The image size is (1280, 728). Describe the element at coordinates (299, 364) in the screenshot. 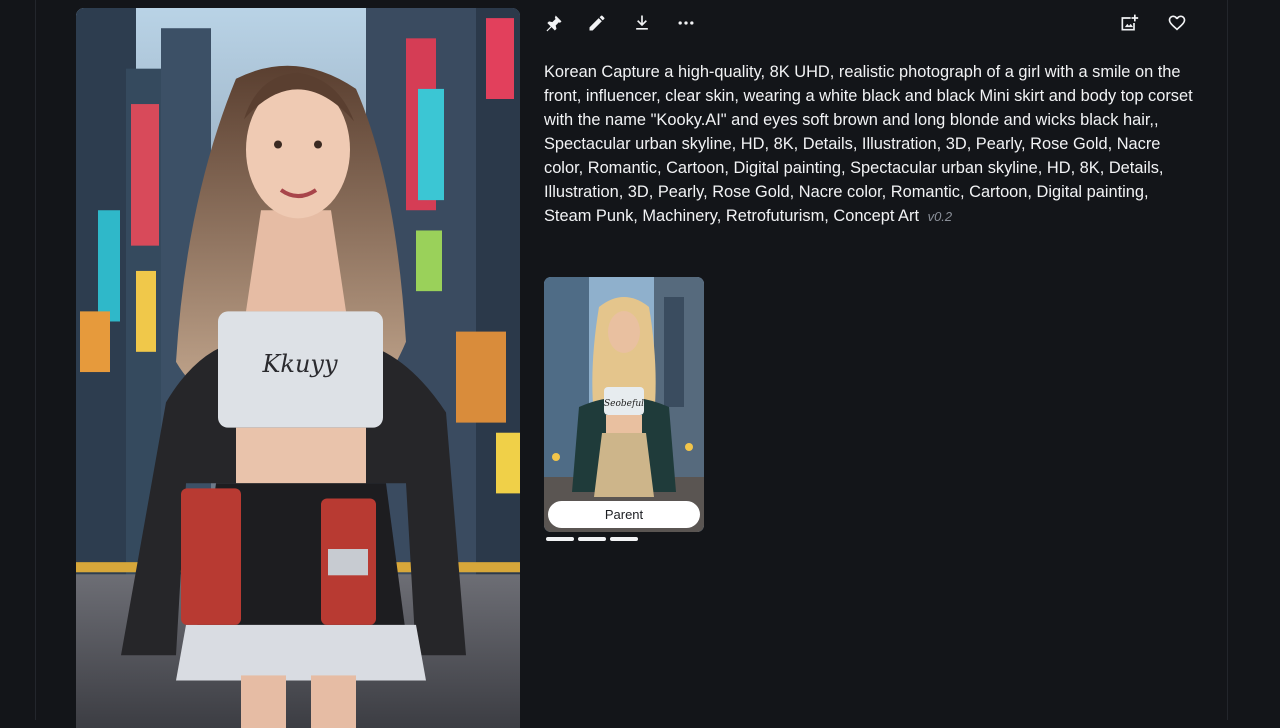

I see `shirt-logo-text: Kkuyy` at that location.